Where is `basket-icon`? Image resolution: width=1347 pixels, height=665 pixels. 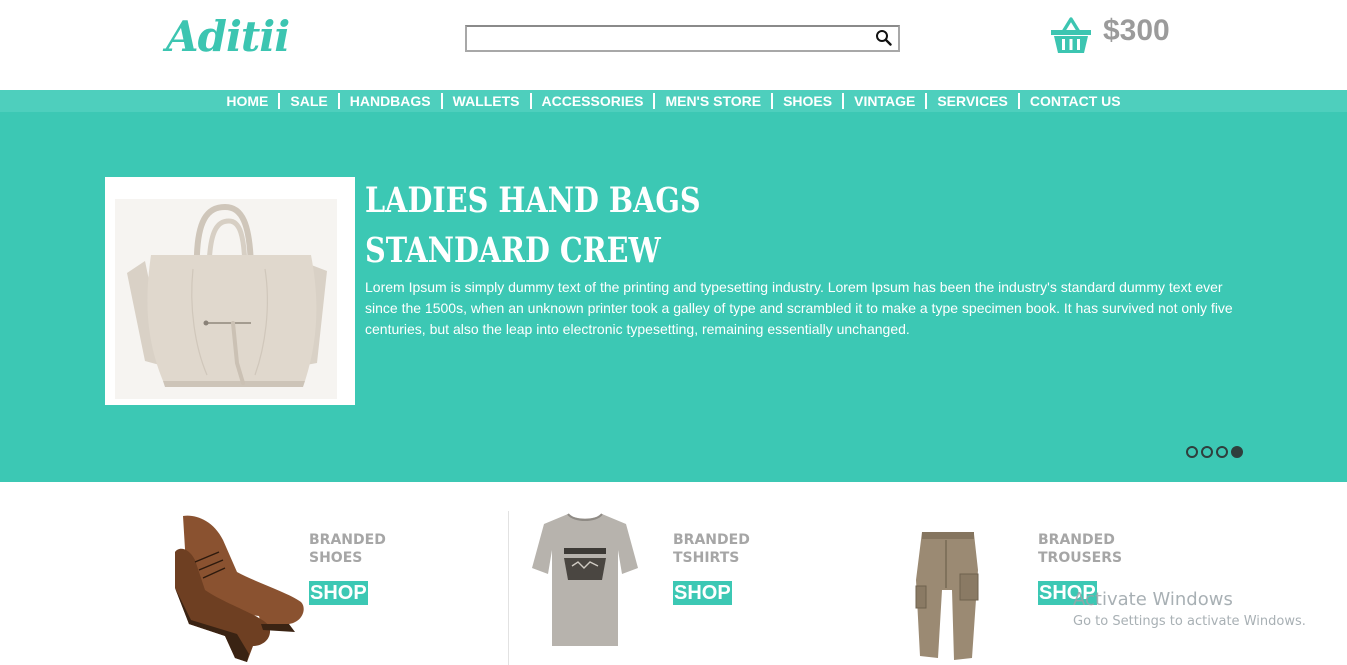
basket-icon is located at coordinates (1071, 35).